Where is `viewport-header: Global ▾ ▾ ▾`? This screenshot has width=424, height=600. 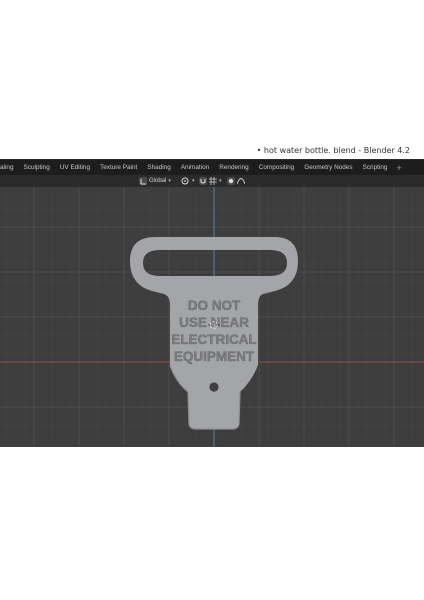
viewport-header: Global ▾ ▾ ▾ is located at coordinates (212, 181).